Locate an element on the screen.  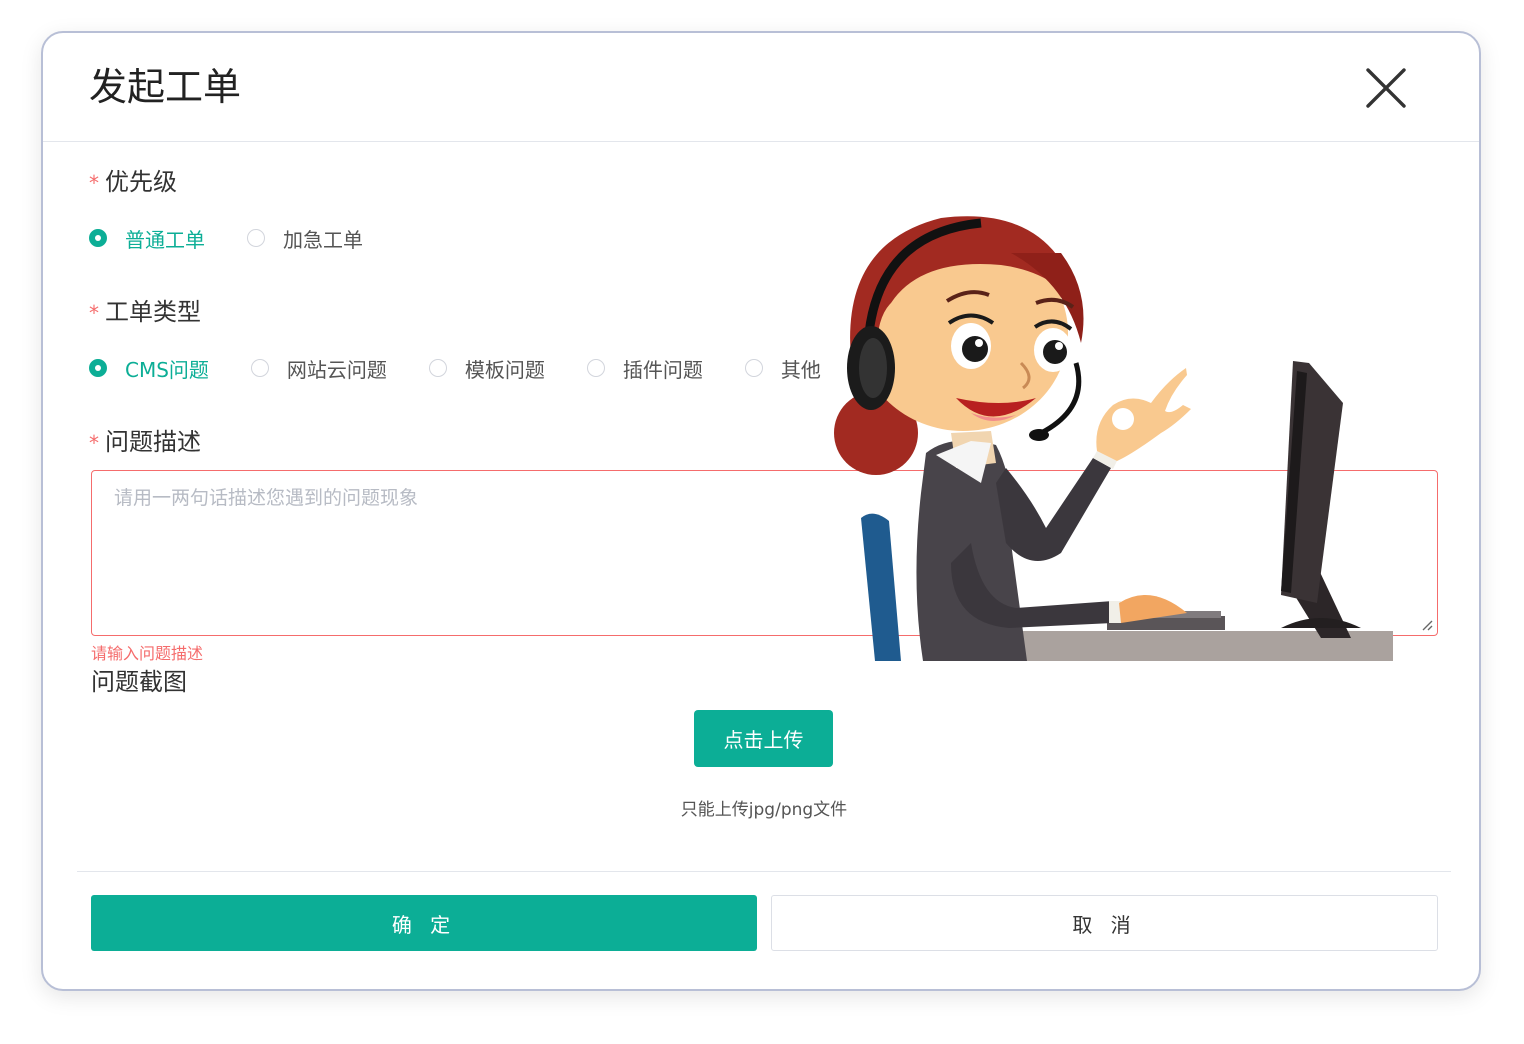
upload-tip: 只能上传jpg/png文件 is located at coordinates (764, 810).